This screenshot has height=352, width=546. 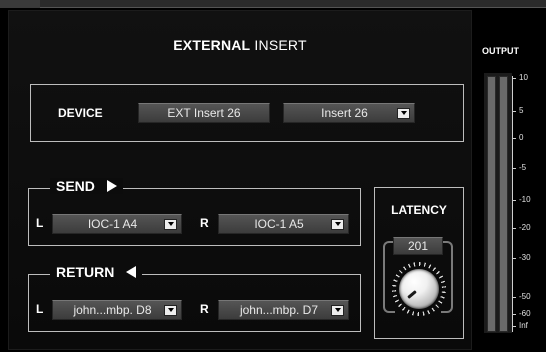 What do you see at coordinates (412, 294) in the screenshot?
I see `knob-indicator` at bounding box center [412, 294].